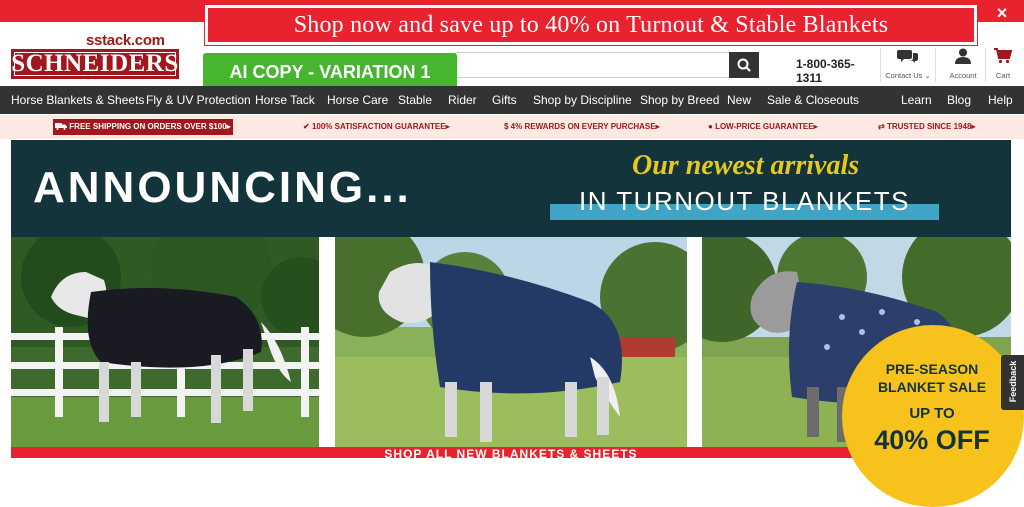 This screenshot has height=507, width=1024. I want to click on hero-subtitle: IN TURNOUT BLANKETS, so click(744, 201).